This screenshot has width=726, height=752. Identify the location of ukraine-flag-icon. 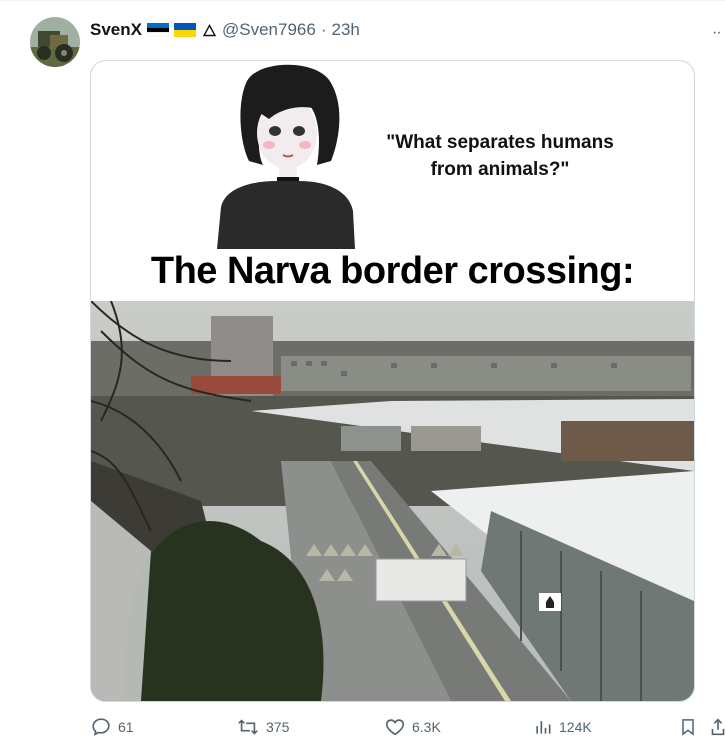
(184, 30).